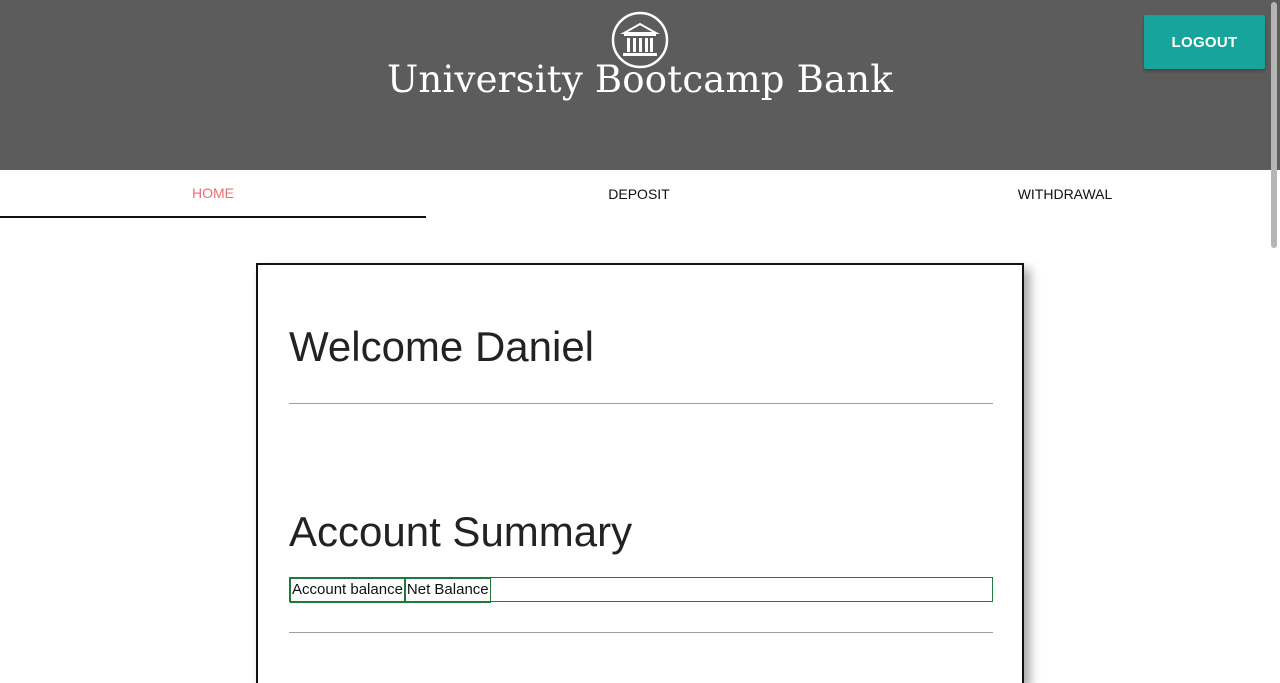 This screenshot has width=1280, height=683. Describe the element at coordinates (641, 590) in the screenshot. I see `account-summary-table: Account balance Net Balance` at that location.